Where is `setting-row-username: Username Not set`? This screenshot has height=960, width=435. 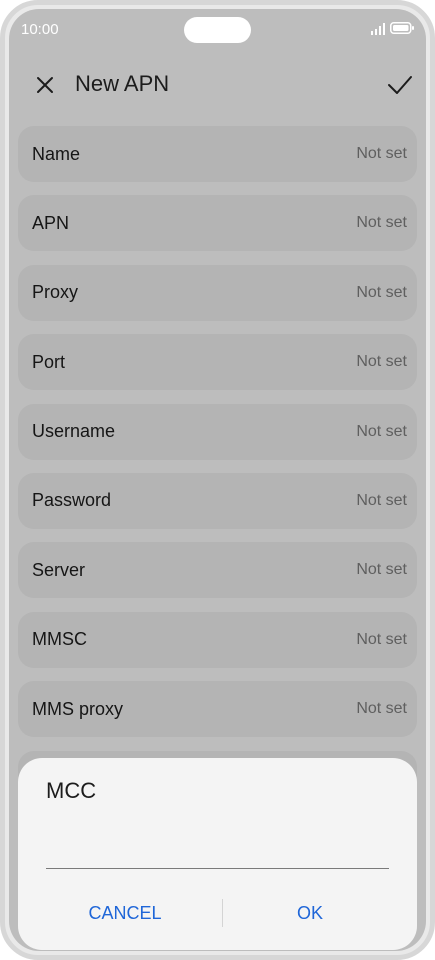
setting-row-username: Username Not set is located at coordinates (217, 431).